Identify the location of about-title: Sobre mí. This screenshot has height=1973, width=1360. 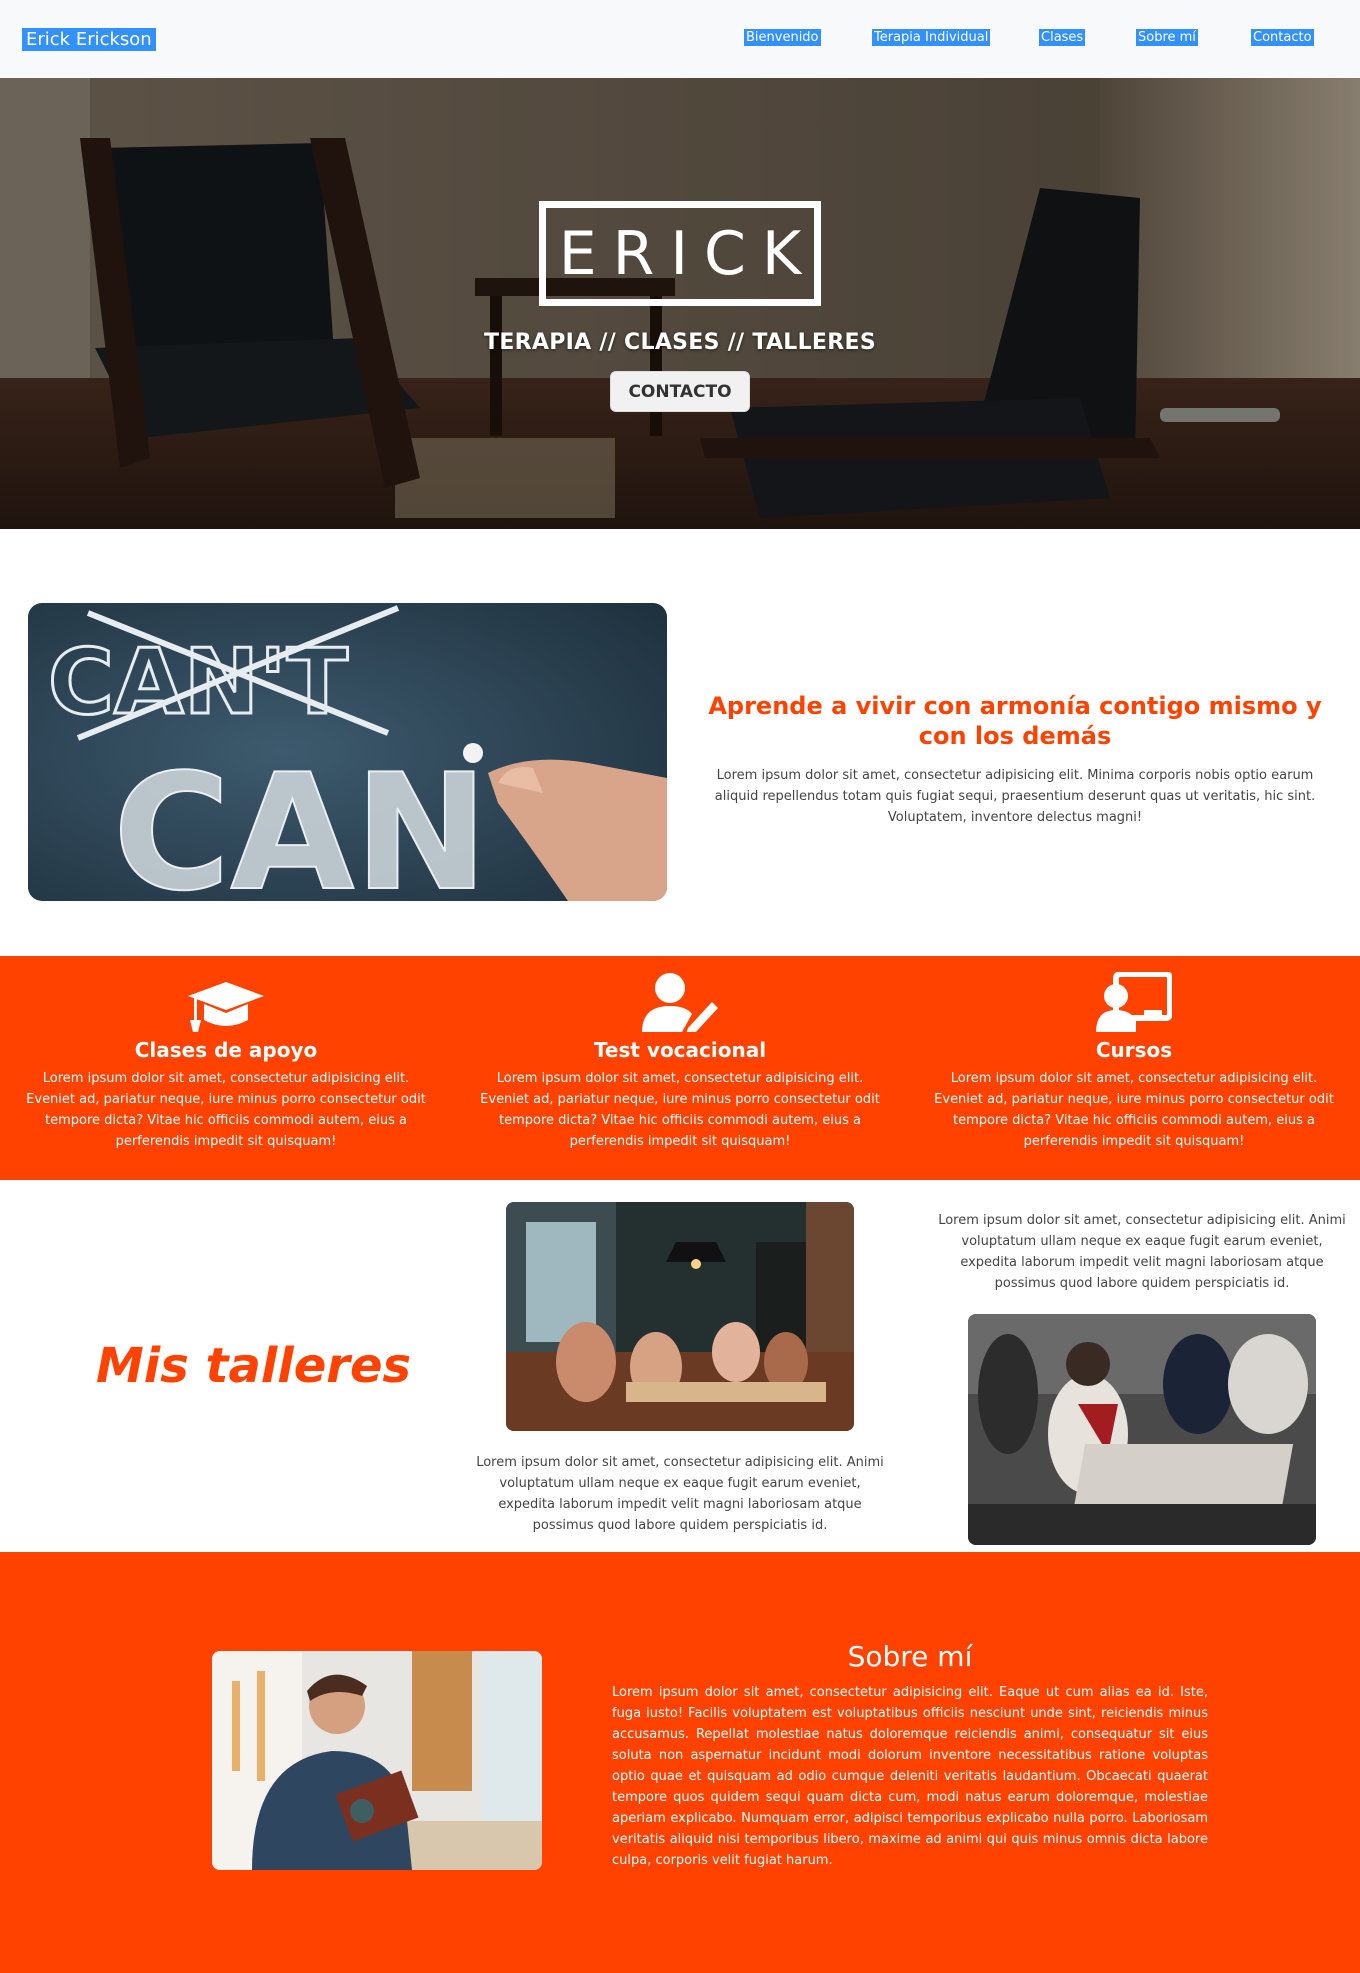
(910, 1656).